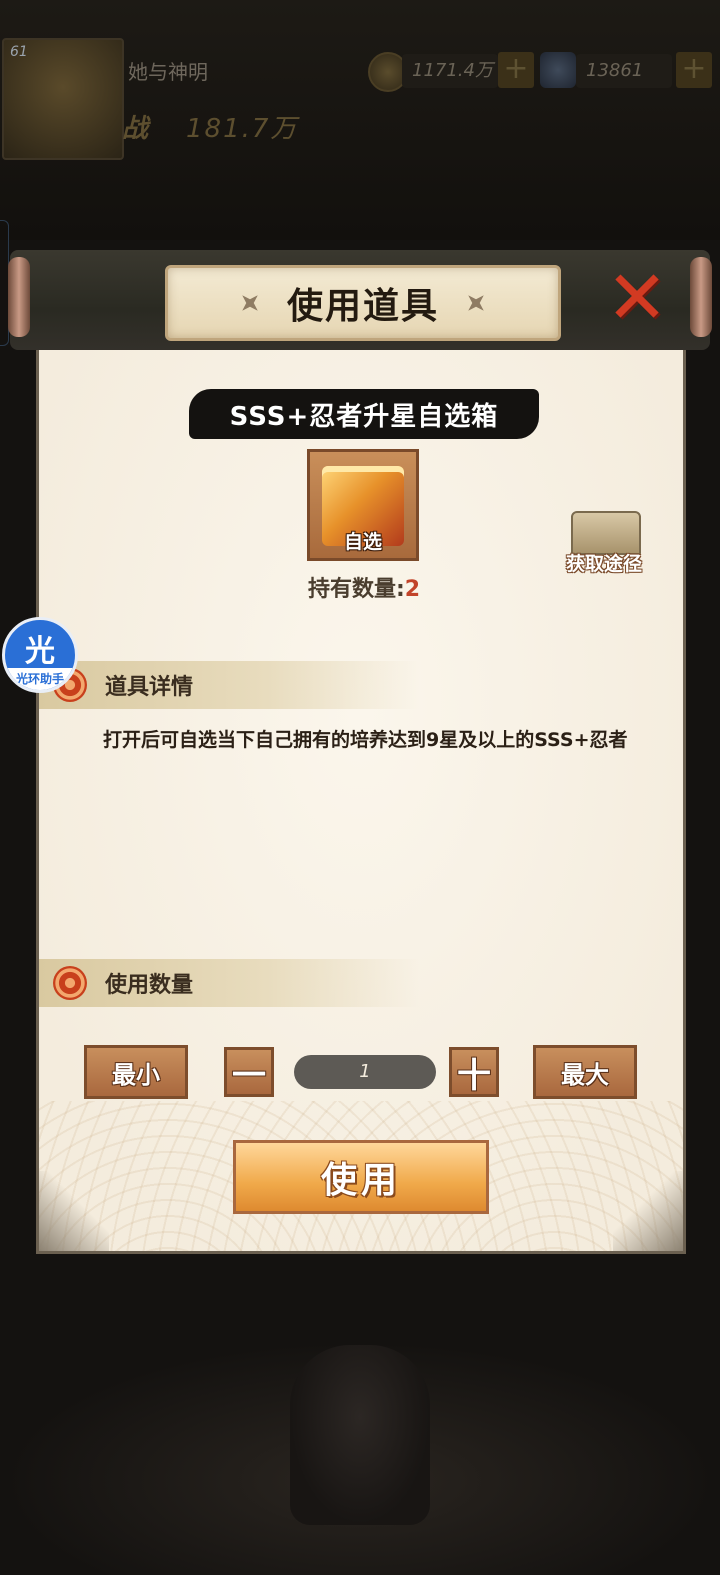 This screenshot has width=720, height=1575. I want to click on scroll-rod-left, so click(19, 297).